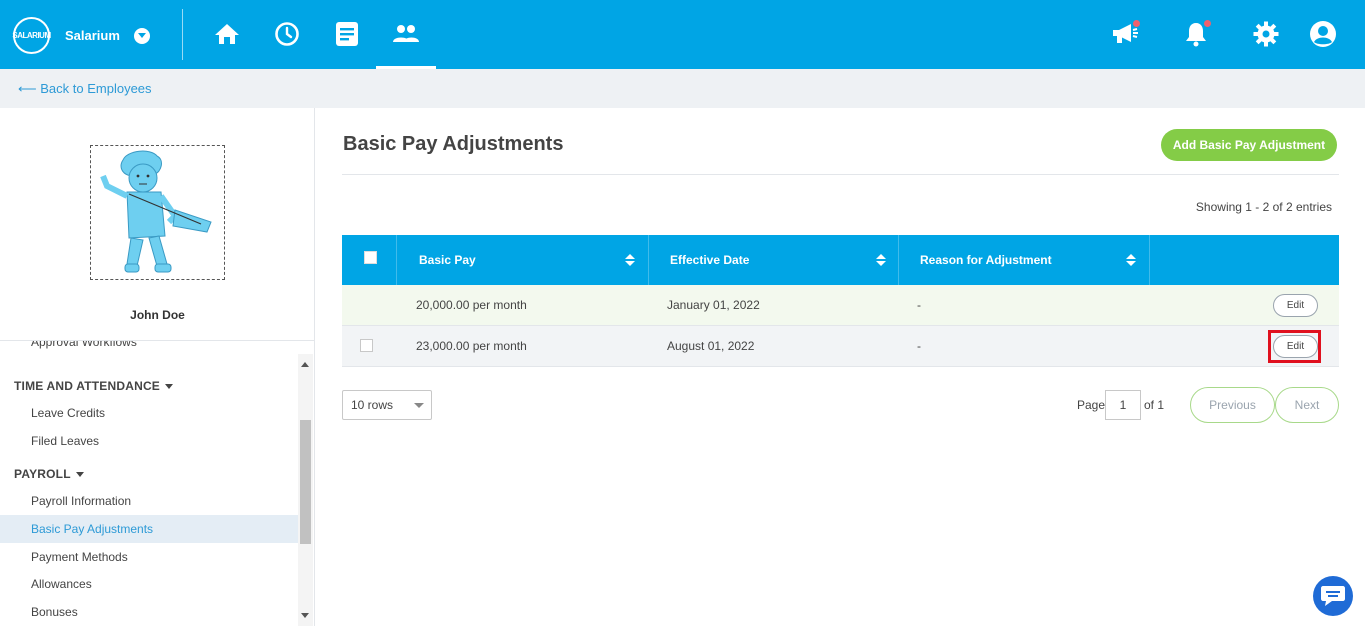 The width and height of the screenshot is (1365, 626). What do you see at coordinates (85, 89) in the screenshot?
I see `back-to-employees-link: ⟵ Back to Employees` at bounding box center [85, 89].